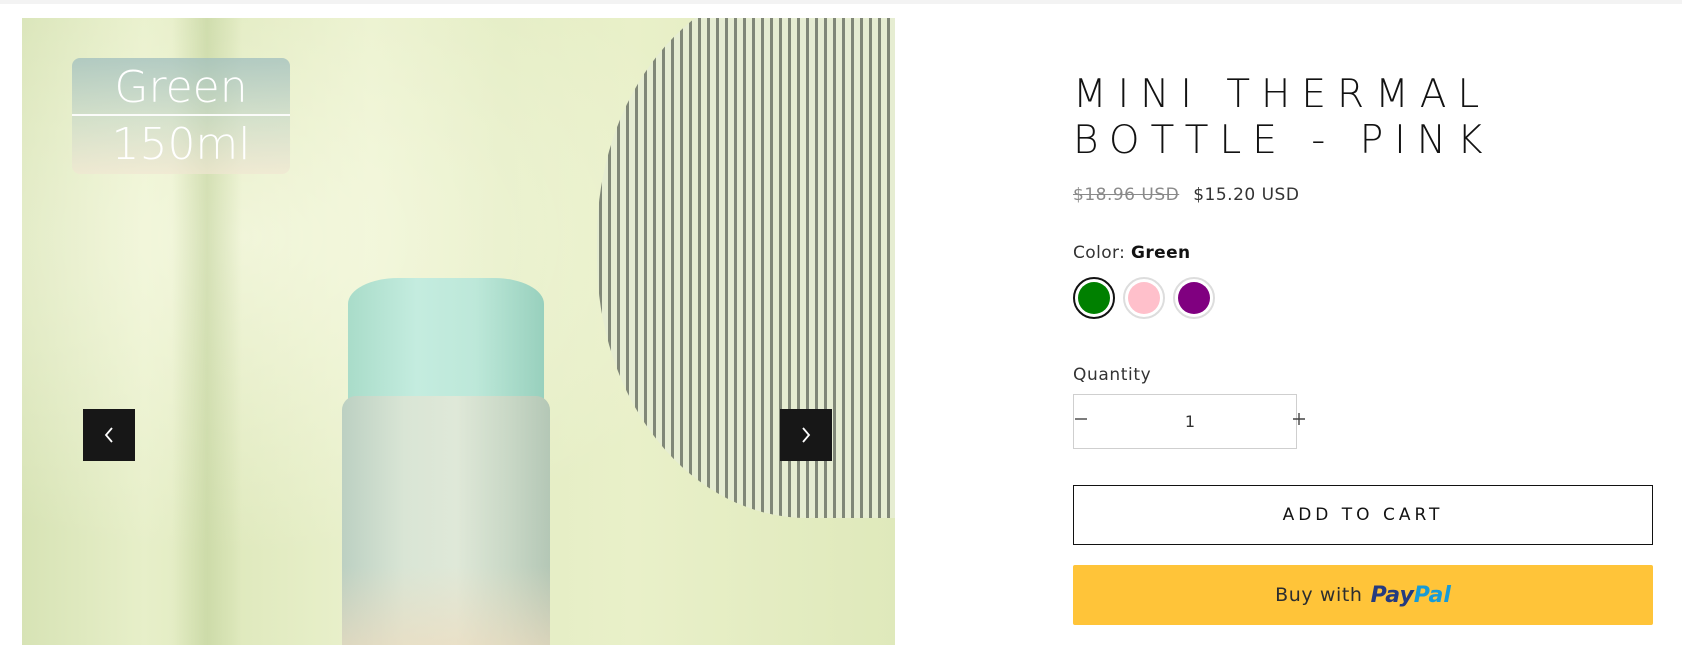 The height and width of the screenshot is (645, 1682). Describe the element at coordinates (1283, 140) in the screenshot. I see `product-title-line2: BOTTLE - PINK` at that location.